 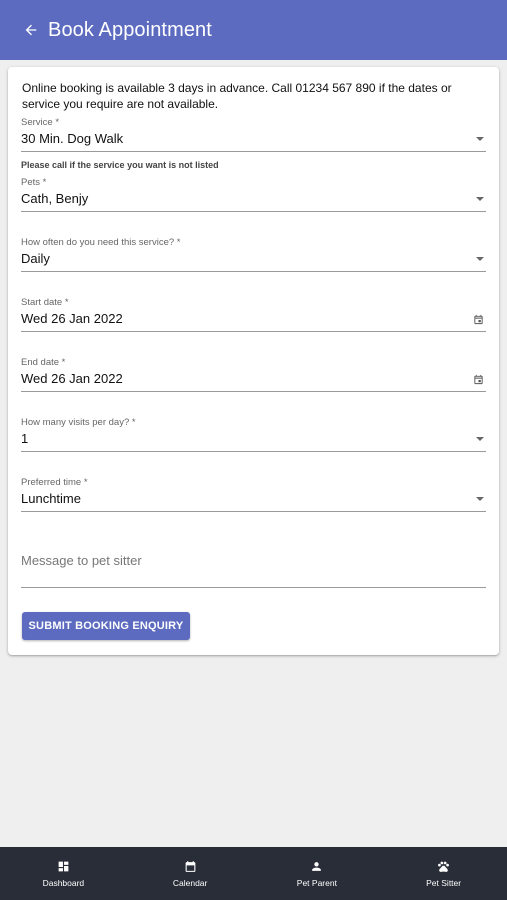 I want to click on preferred-time-select: Preferred time * Lunchtime, so click(x=253, y=494).